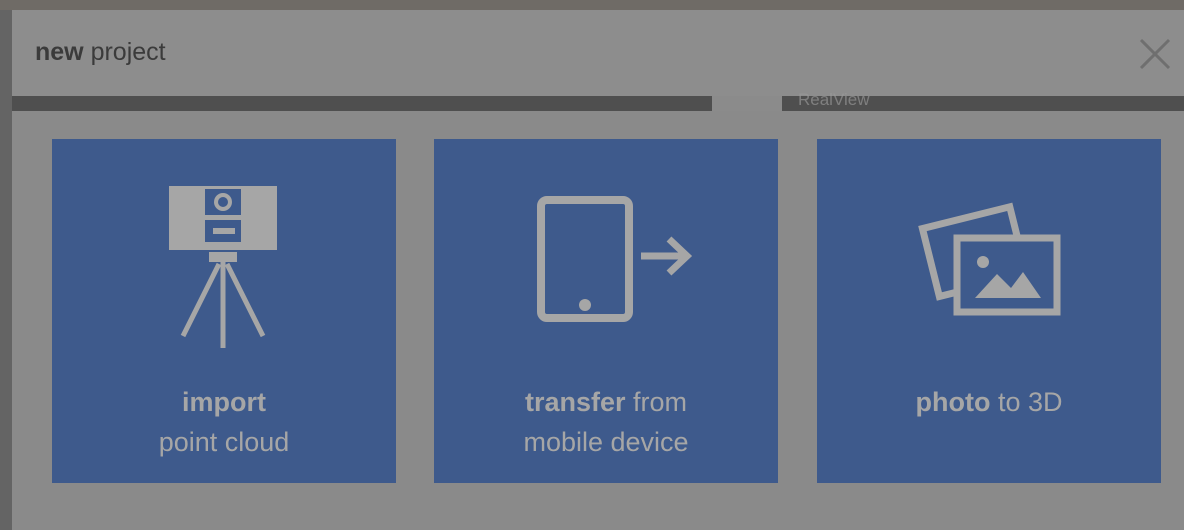 The width and height of the screenshot is (1184, 530). I want to click on close-button, so click(1155, 54).